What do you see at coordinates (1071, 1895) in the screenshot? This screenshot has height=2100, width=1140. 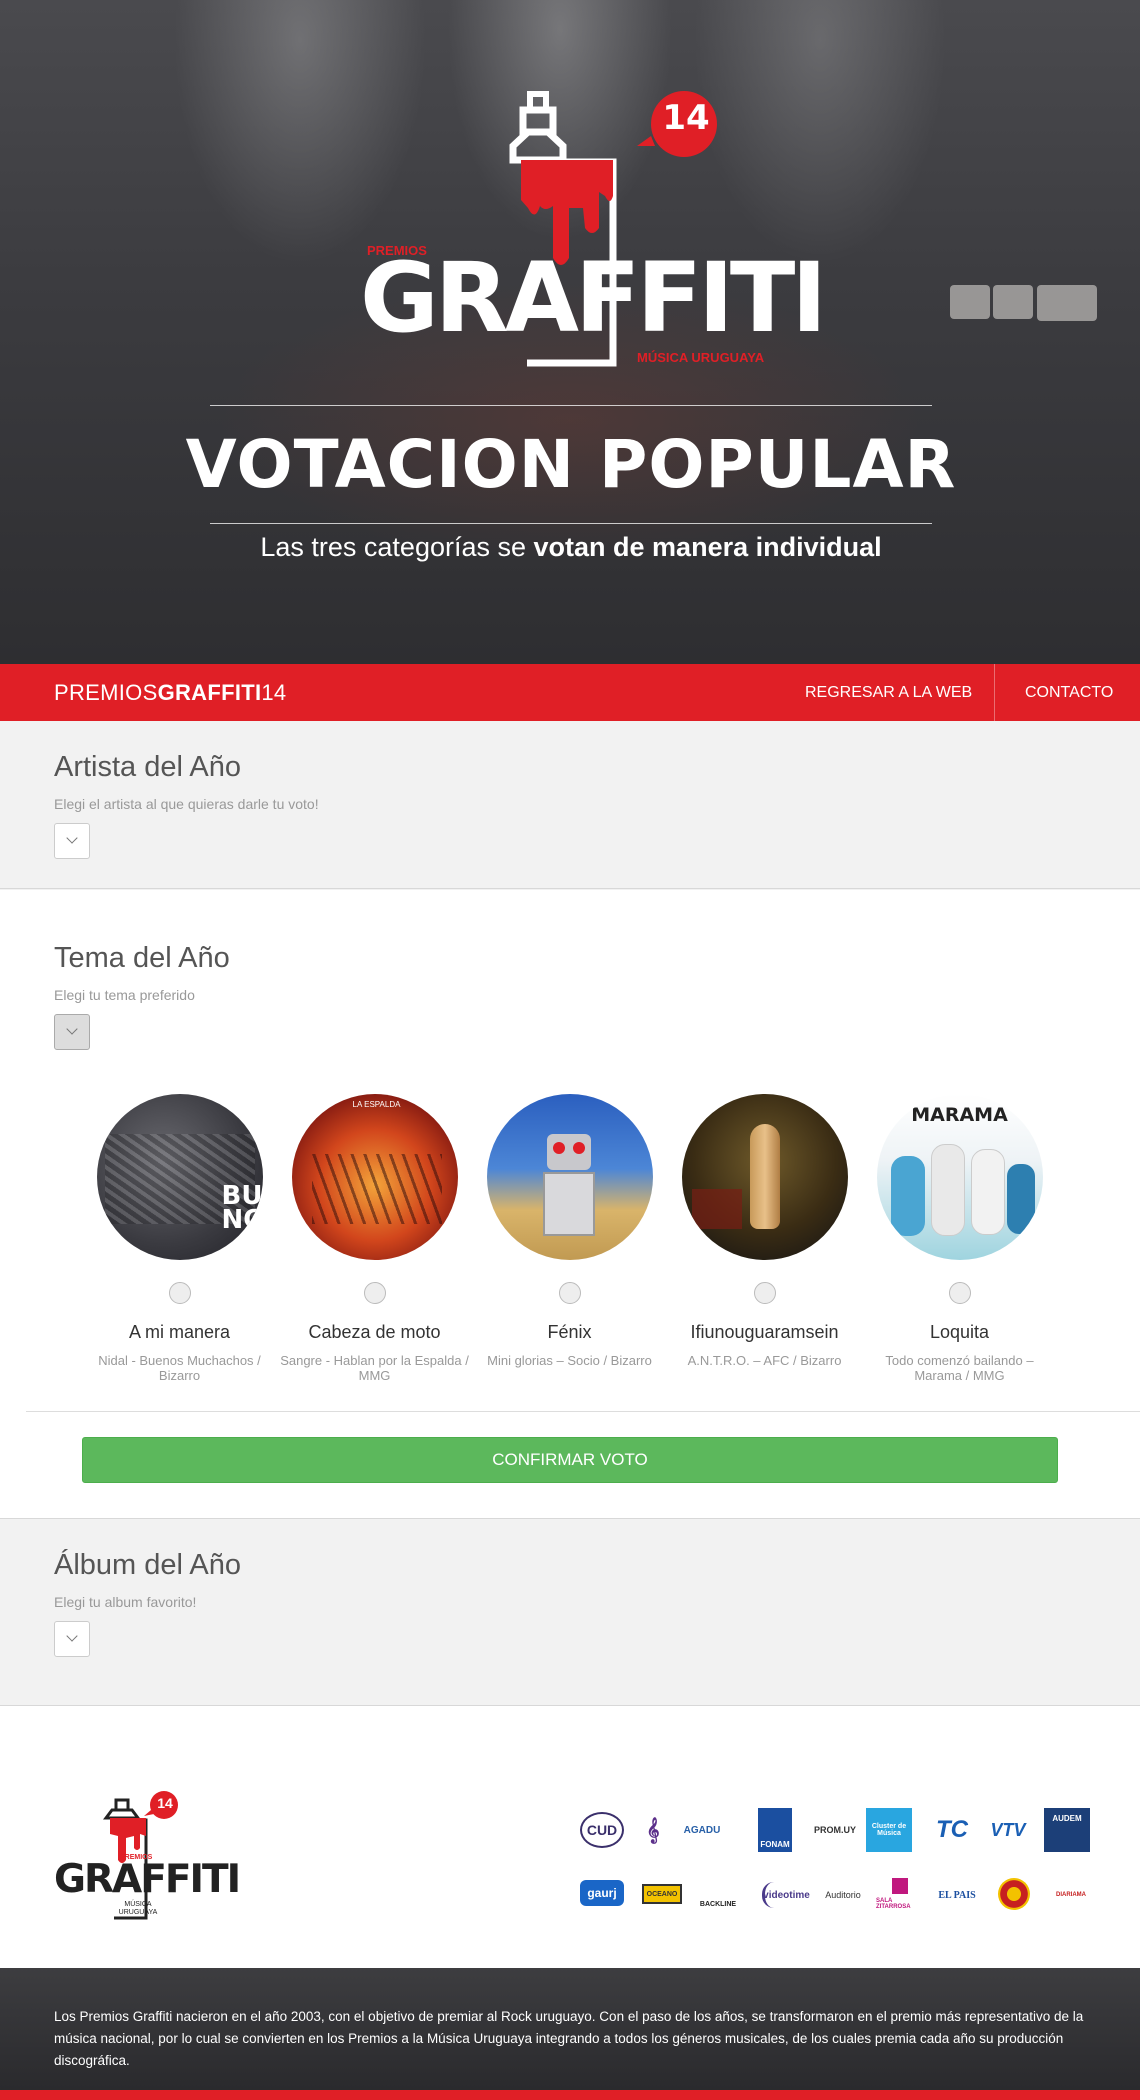 I see `sponsor-logo: DIARIAMA` at bounding box center [1071, 1895].